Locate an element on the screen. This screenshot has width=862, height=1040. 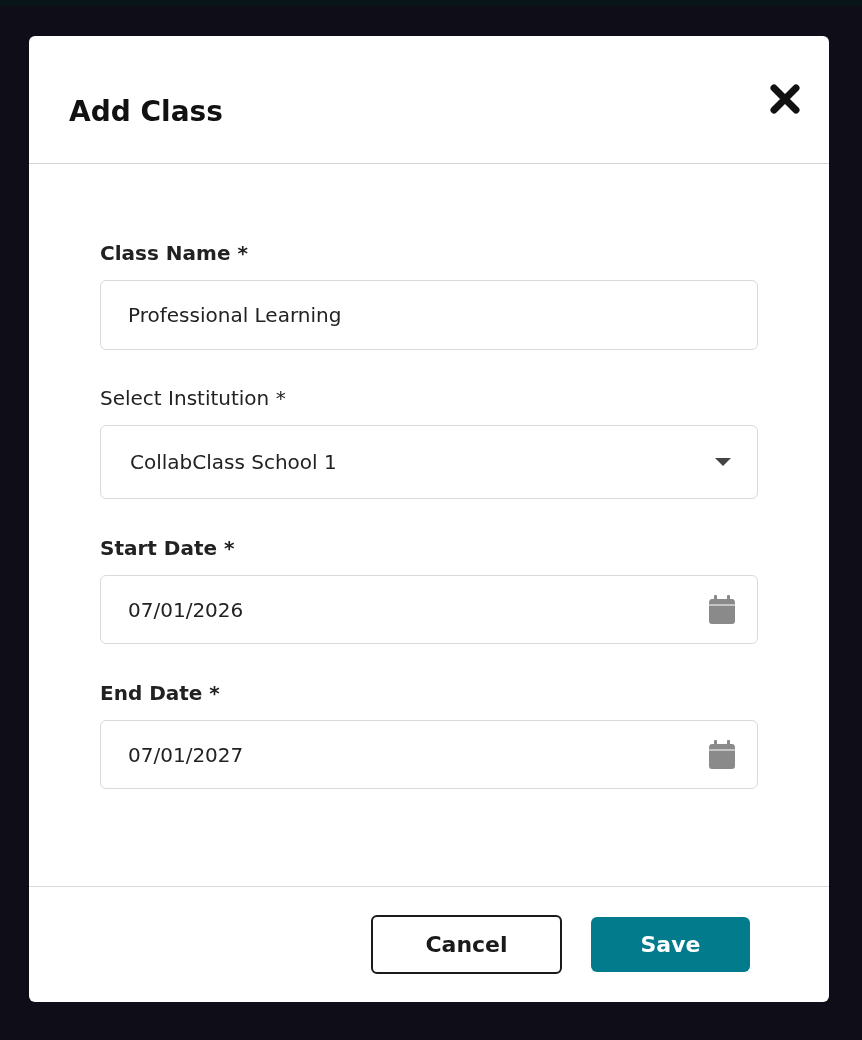
date-field: 07/01/2026 is located at coordinates (429, 609).